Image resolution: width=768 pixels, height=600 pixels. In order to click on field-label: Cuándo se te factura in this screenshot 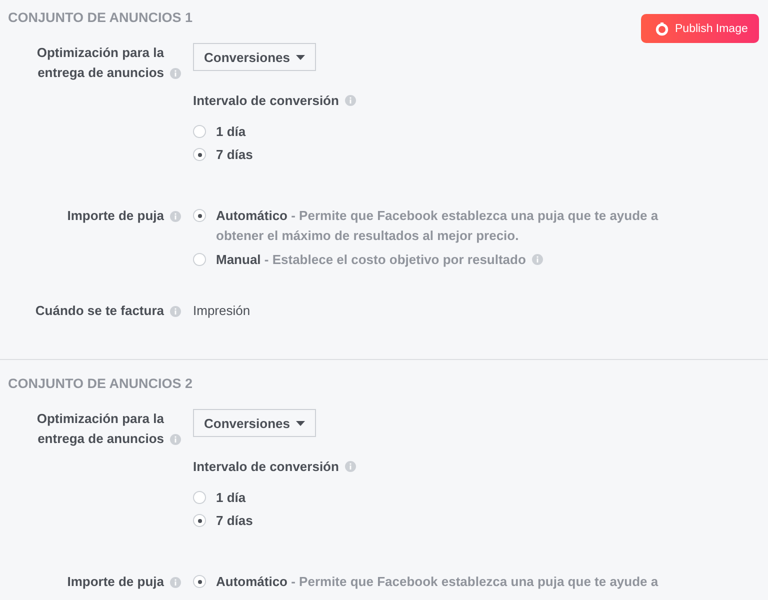, I will do `click(99, 311)`.